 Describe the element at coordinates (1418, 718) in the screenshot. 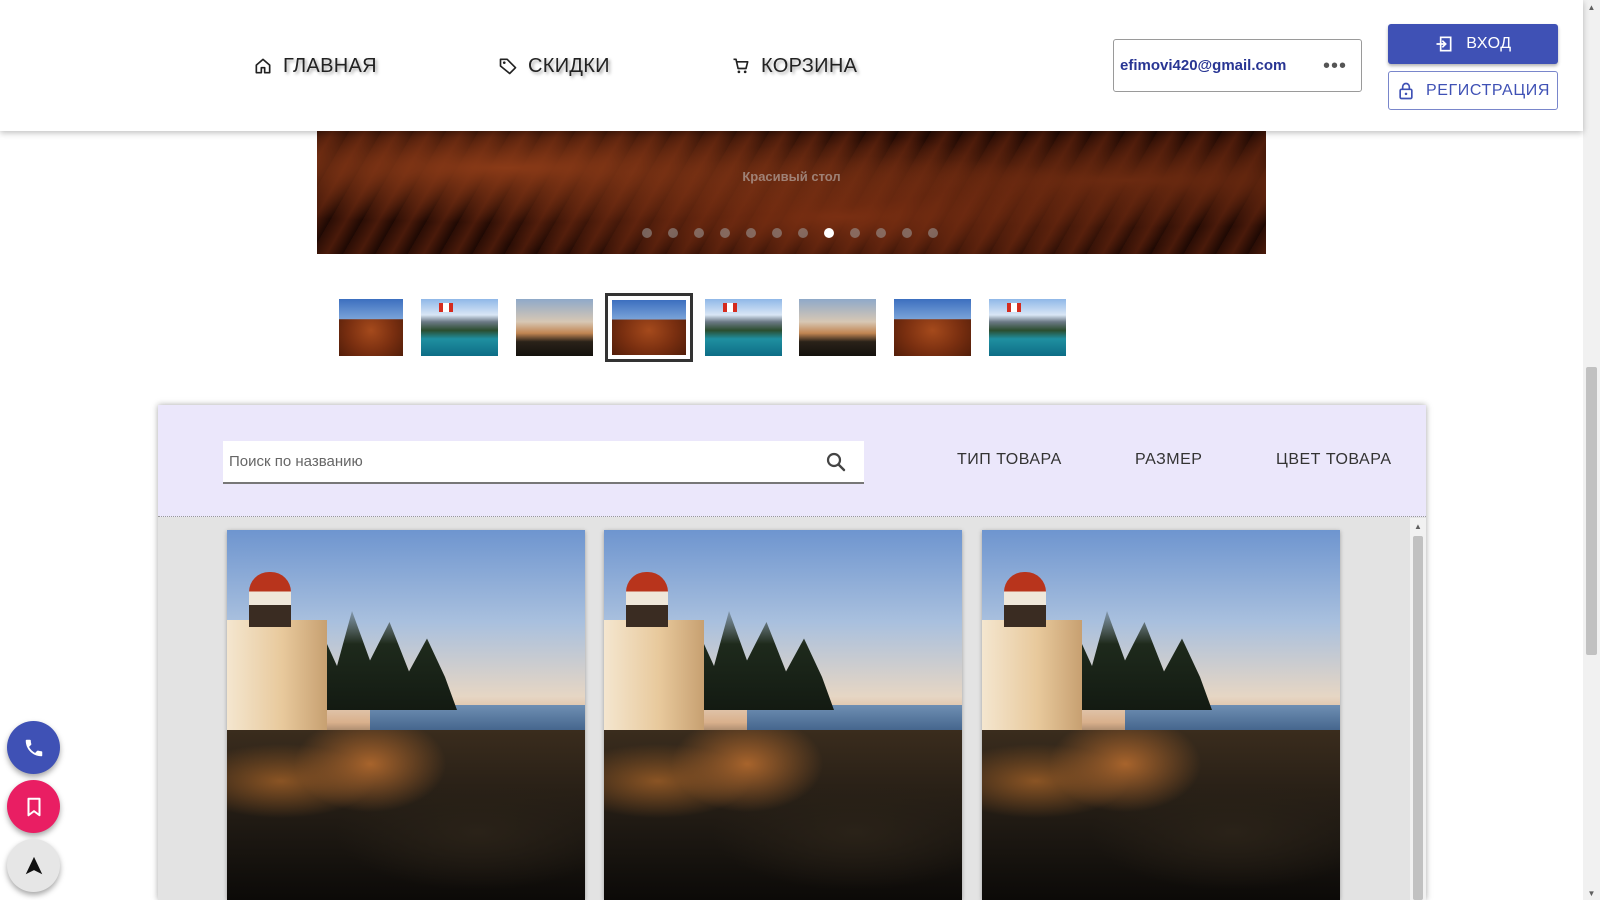

I see `product-list-scrollbar-thumb` at that location.